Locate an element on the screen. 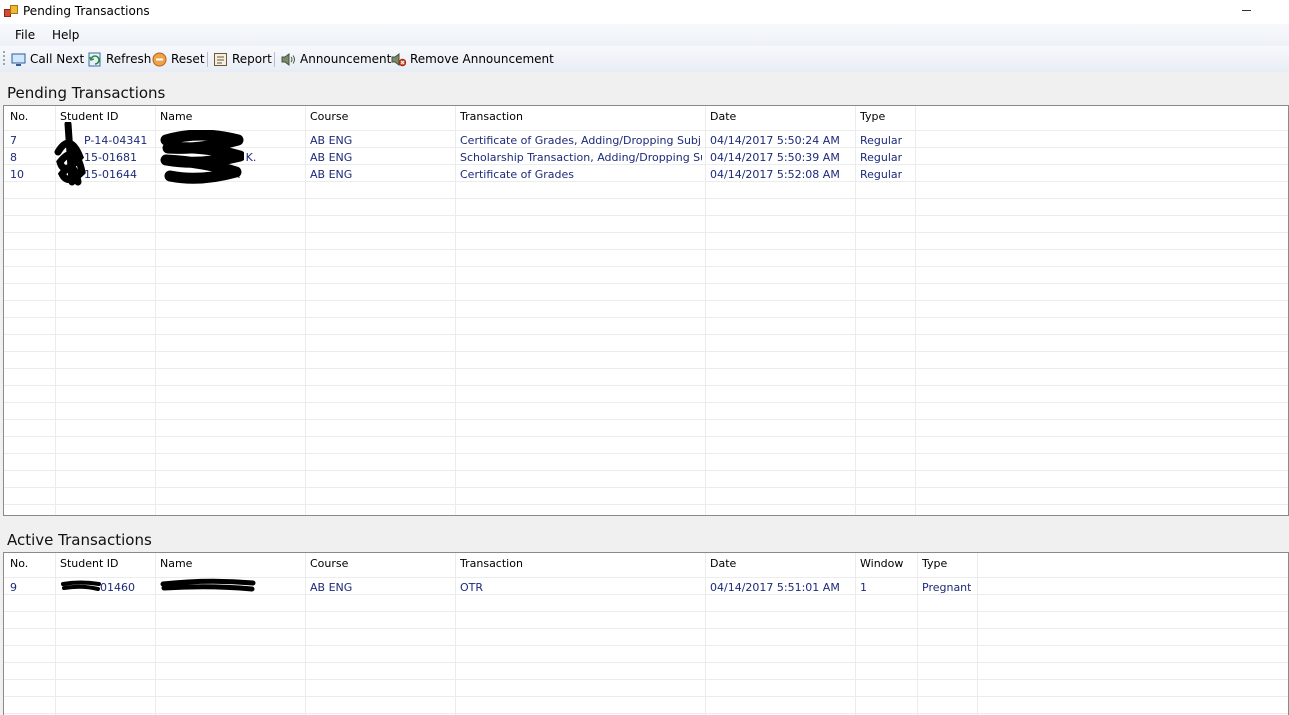  monitor-icon is located at coordinates (18, 59).